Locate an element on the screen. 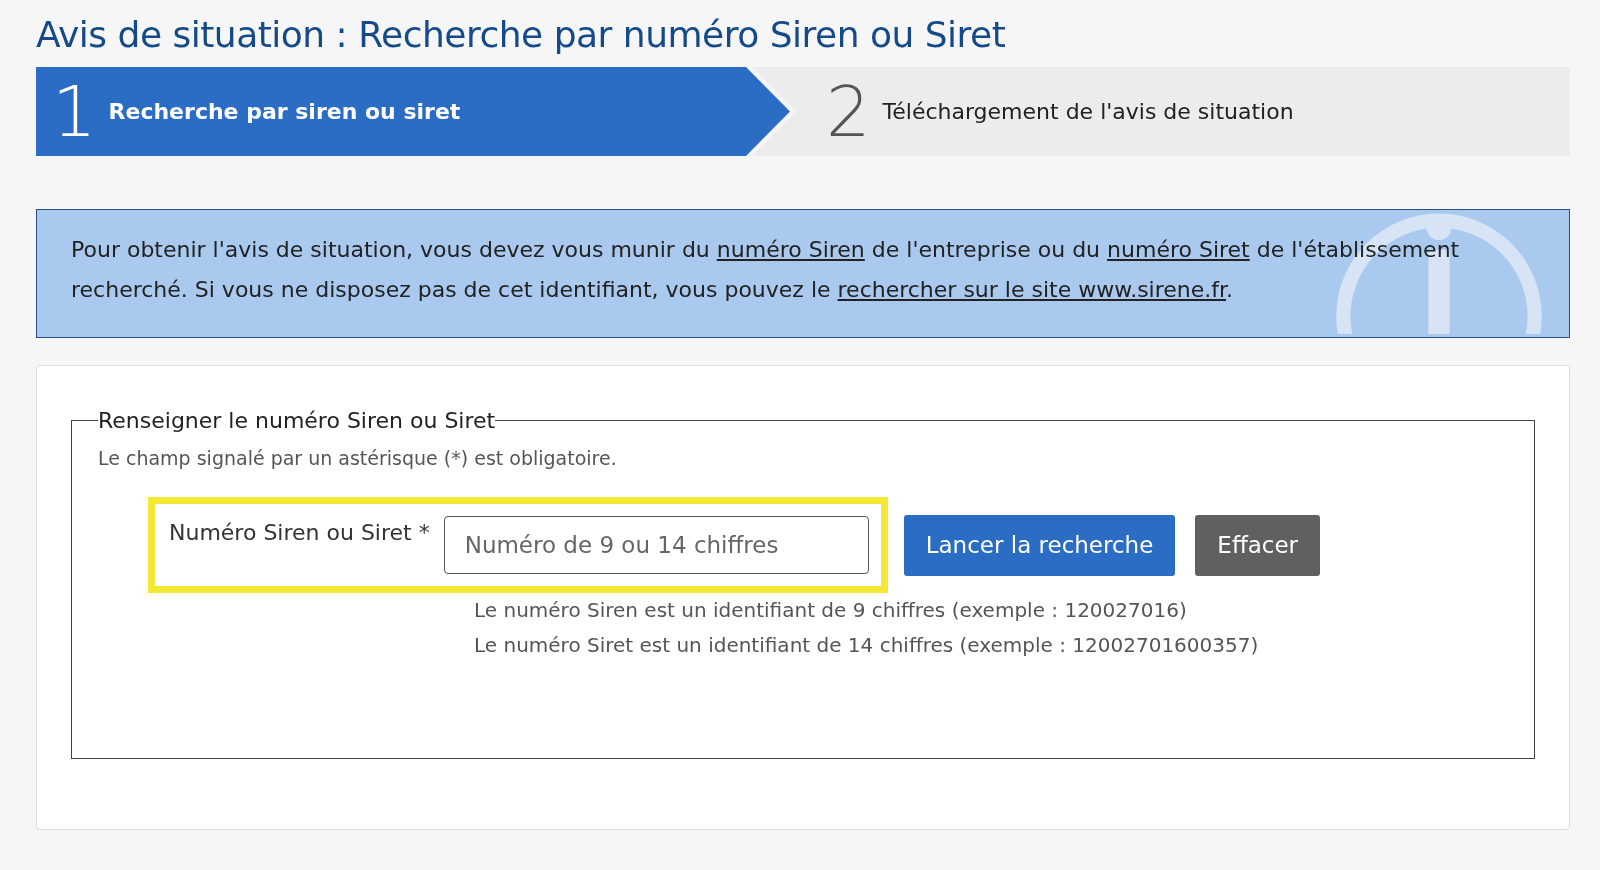  step-label: Téléchargement de l'avis de situation is located at coordinates (1088, 111).